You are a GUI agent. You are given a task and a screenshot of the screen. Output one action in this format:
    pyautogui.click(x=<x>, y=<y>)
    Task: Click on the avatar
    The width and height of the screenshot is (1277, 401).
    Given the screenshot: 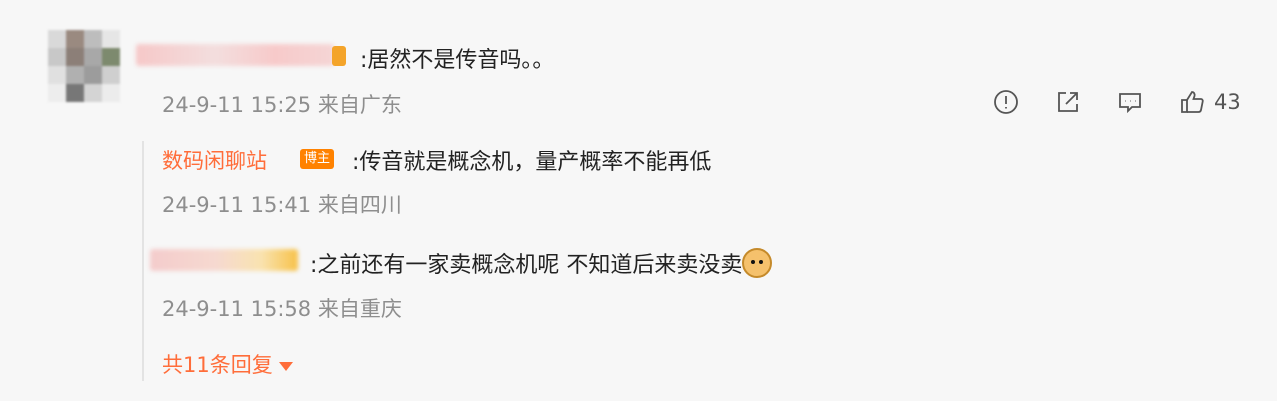 What is the action you would take?
    pyautogui.click(x=84, y=66)
    